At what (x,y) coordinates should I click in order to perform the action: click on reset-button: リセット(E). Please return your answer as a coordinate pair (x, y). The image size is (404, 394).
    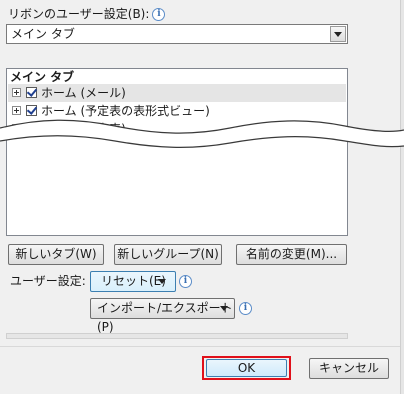
    Looking at the image, I should click on (133, 281).